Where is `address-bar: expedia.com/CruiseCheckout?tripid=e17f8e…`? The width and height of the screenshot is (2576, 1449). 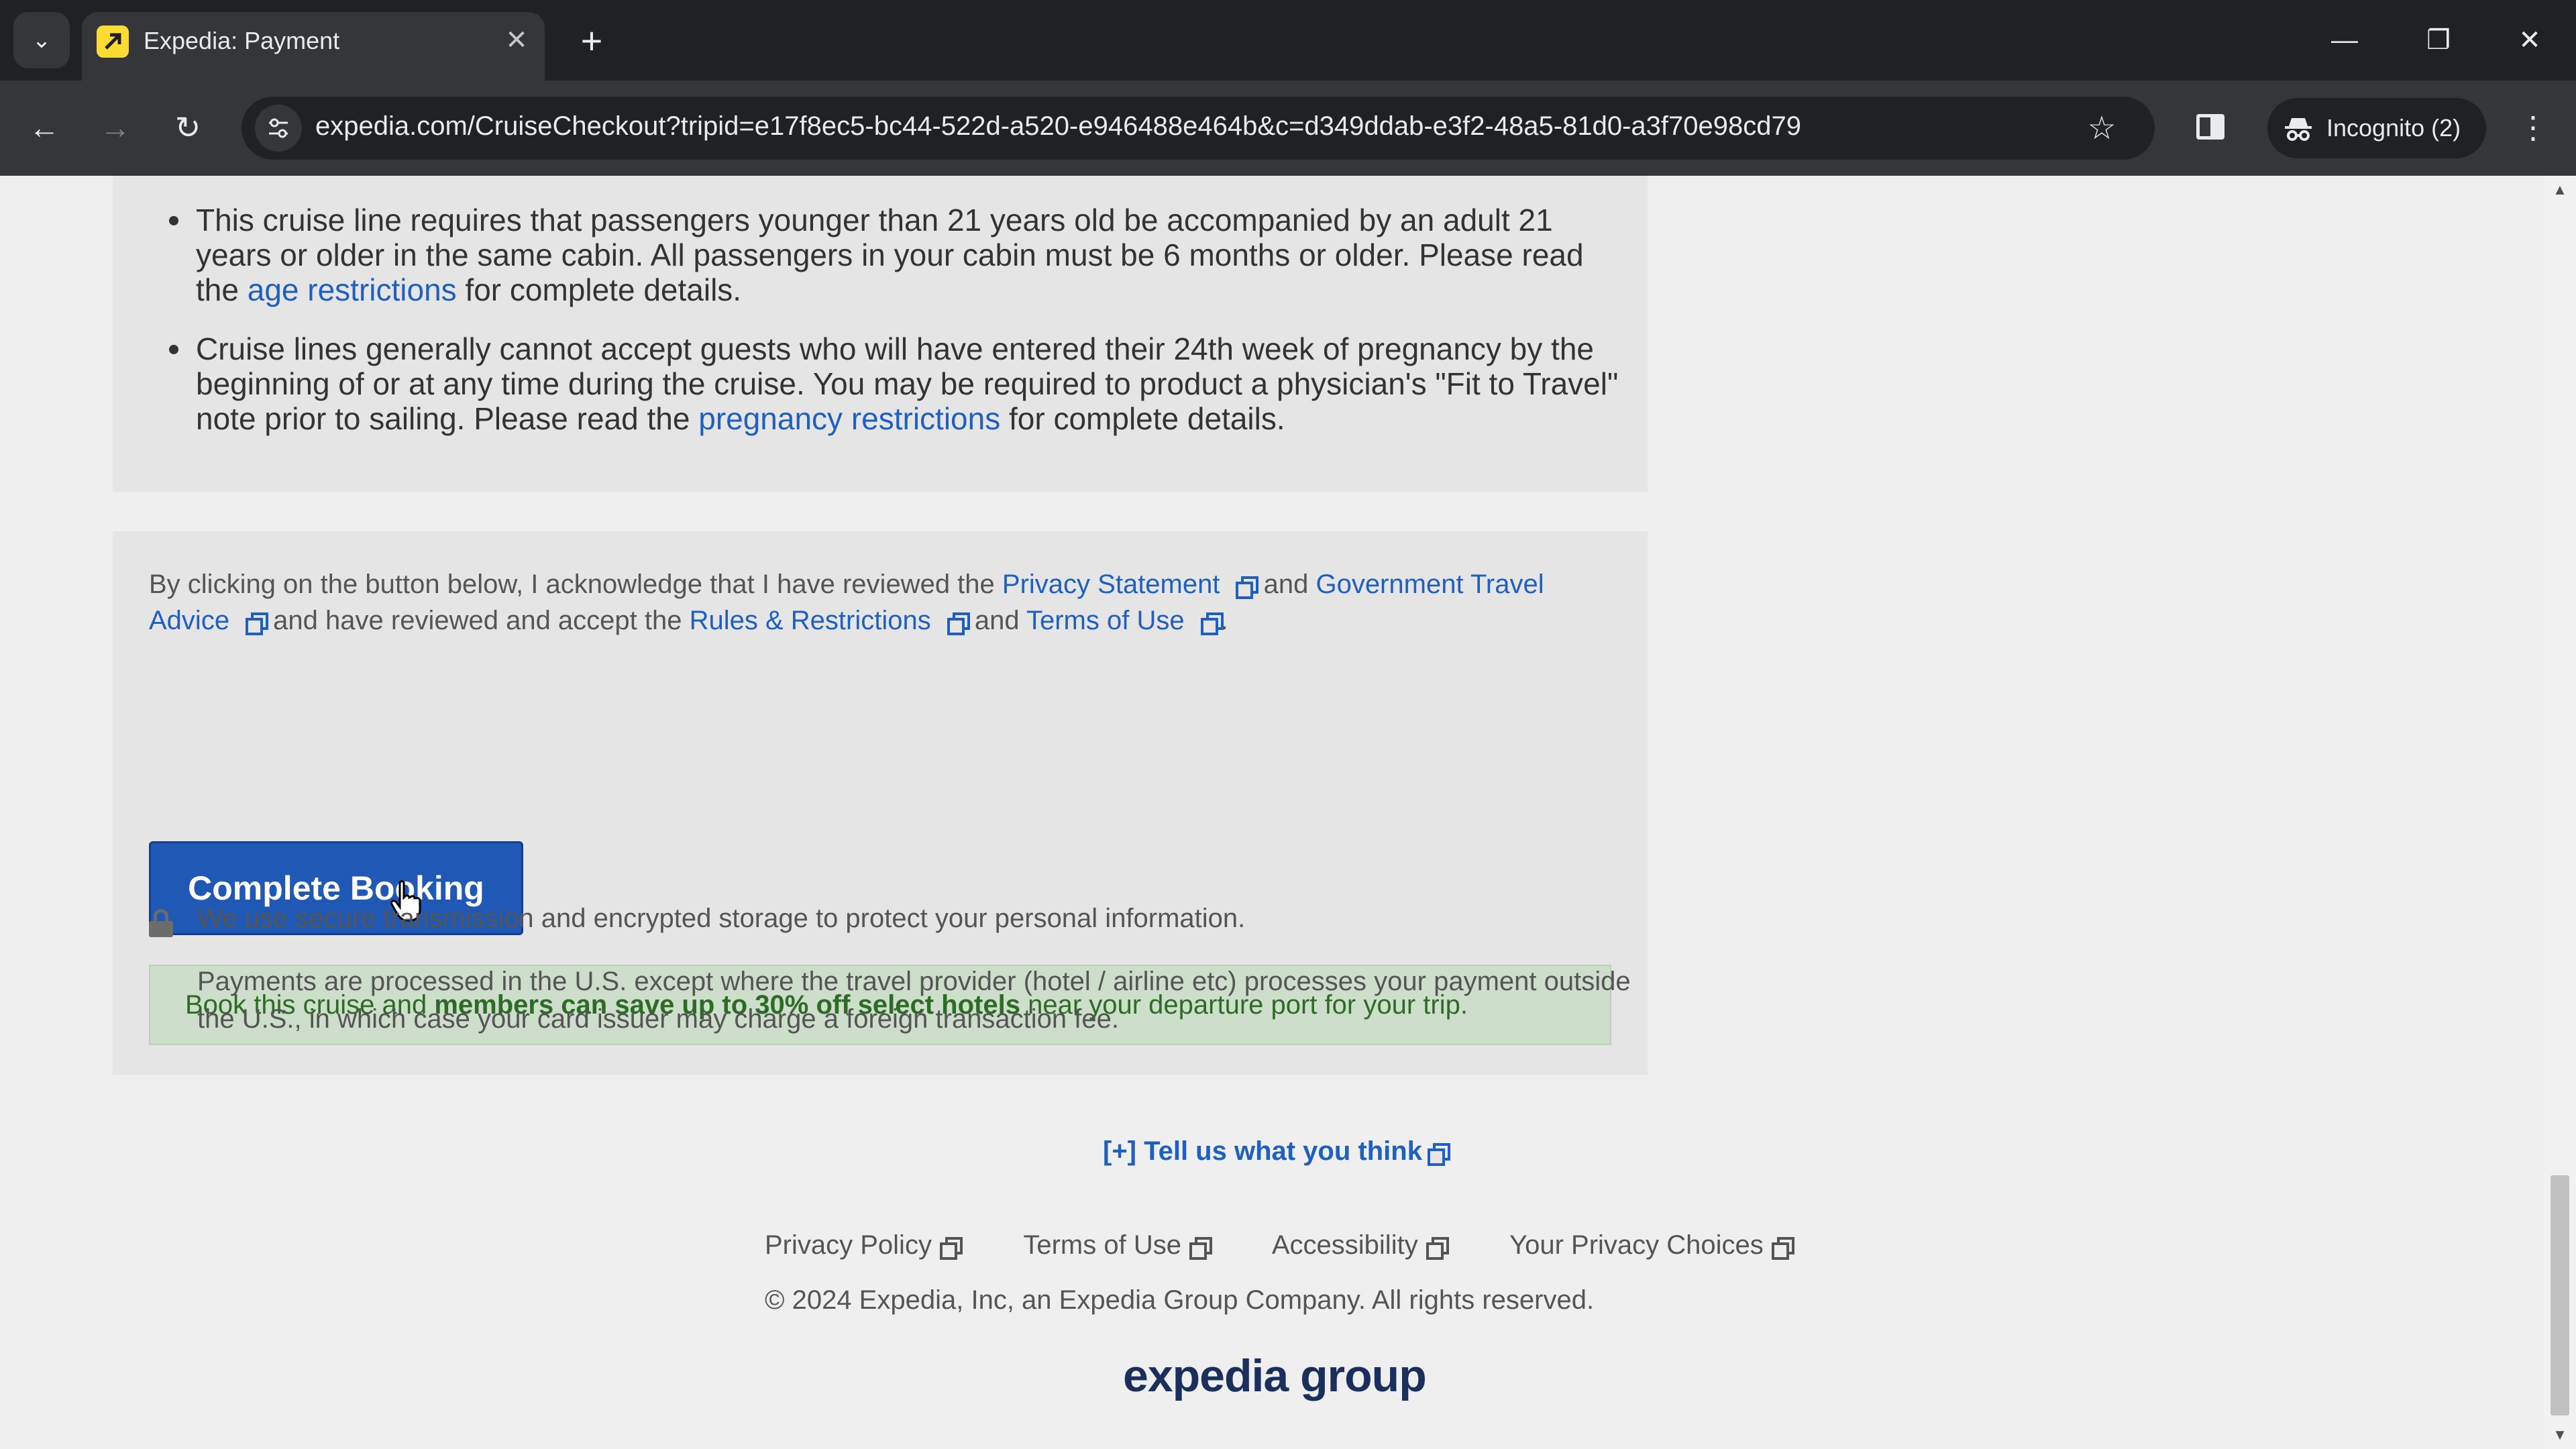
address-bar: expedia.com/CruiseCheckout?tripid=e17f8e… is located at coordinates (1198, 128).